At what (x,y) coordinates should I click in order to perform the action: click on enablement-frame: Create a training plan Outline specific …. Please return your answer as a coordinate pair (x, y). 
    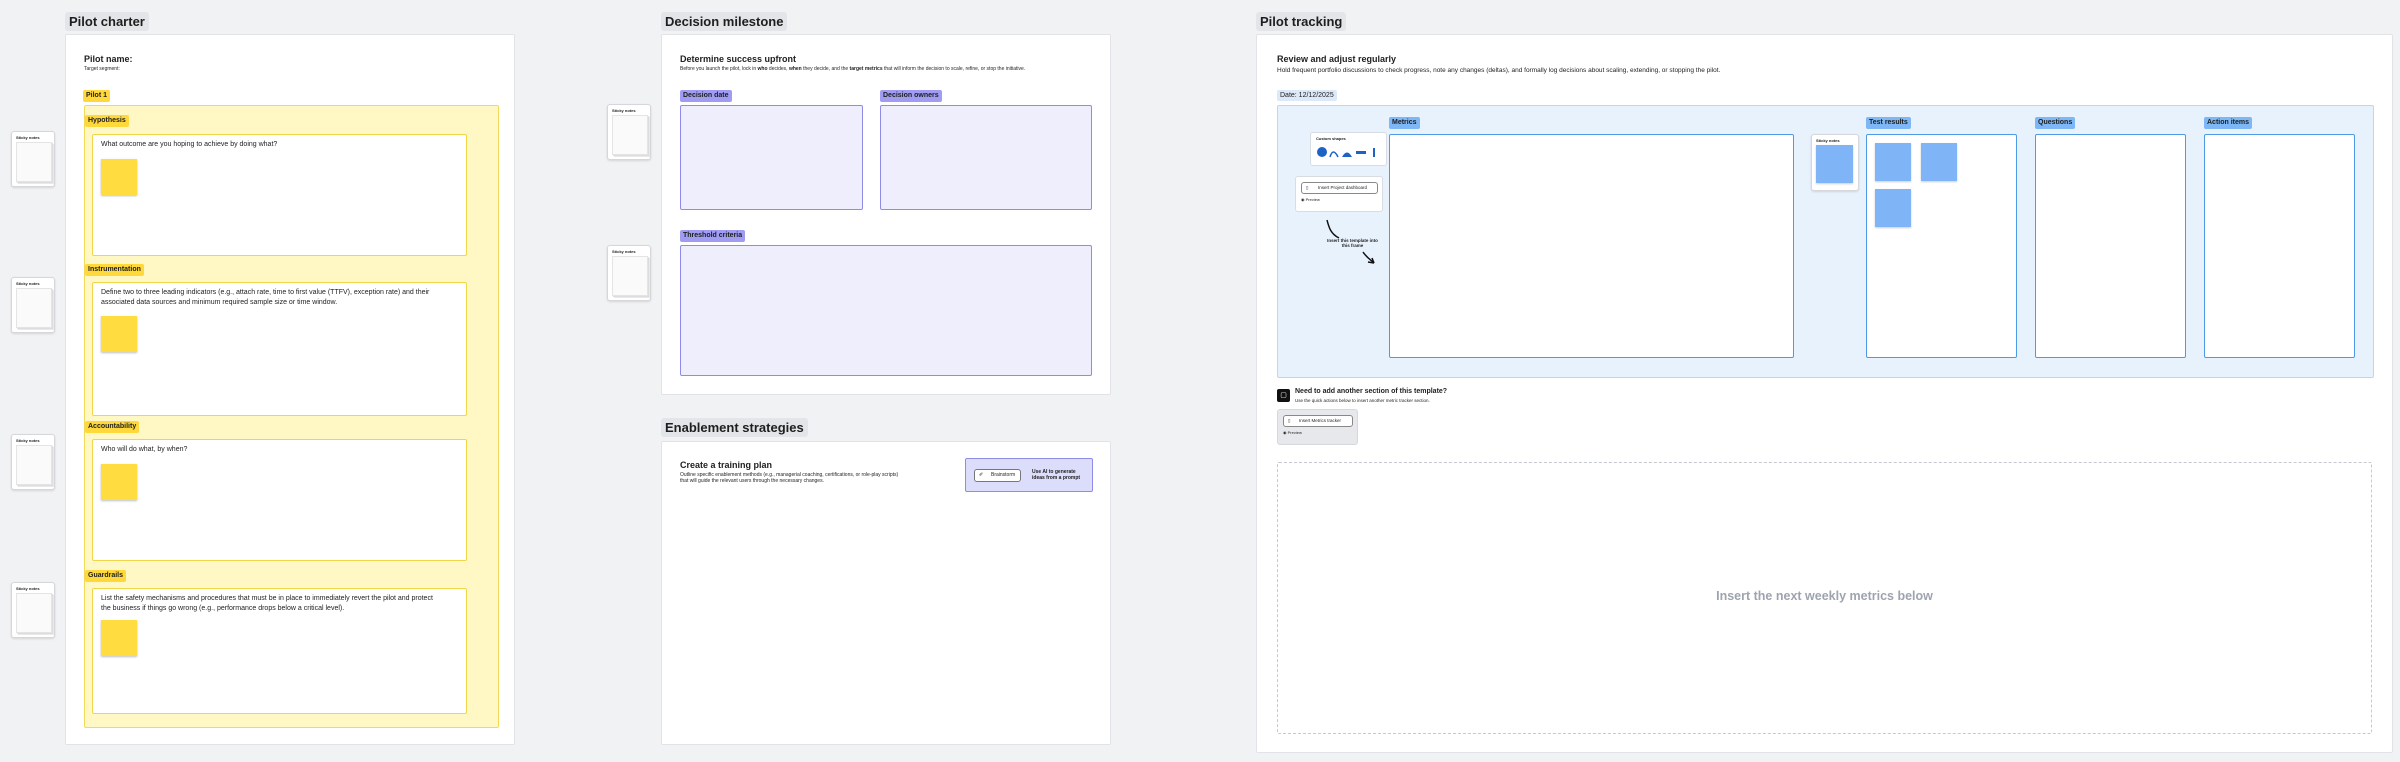
    Looking at the image, I should click on (886, 593).